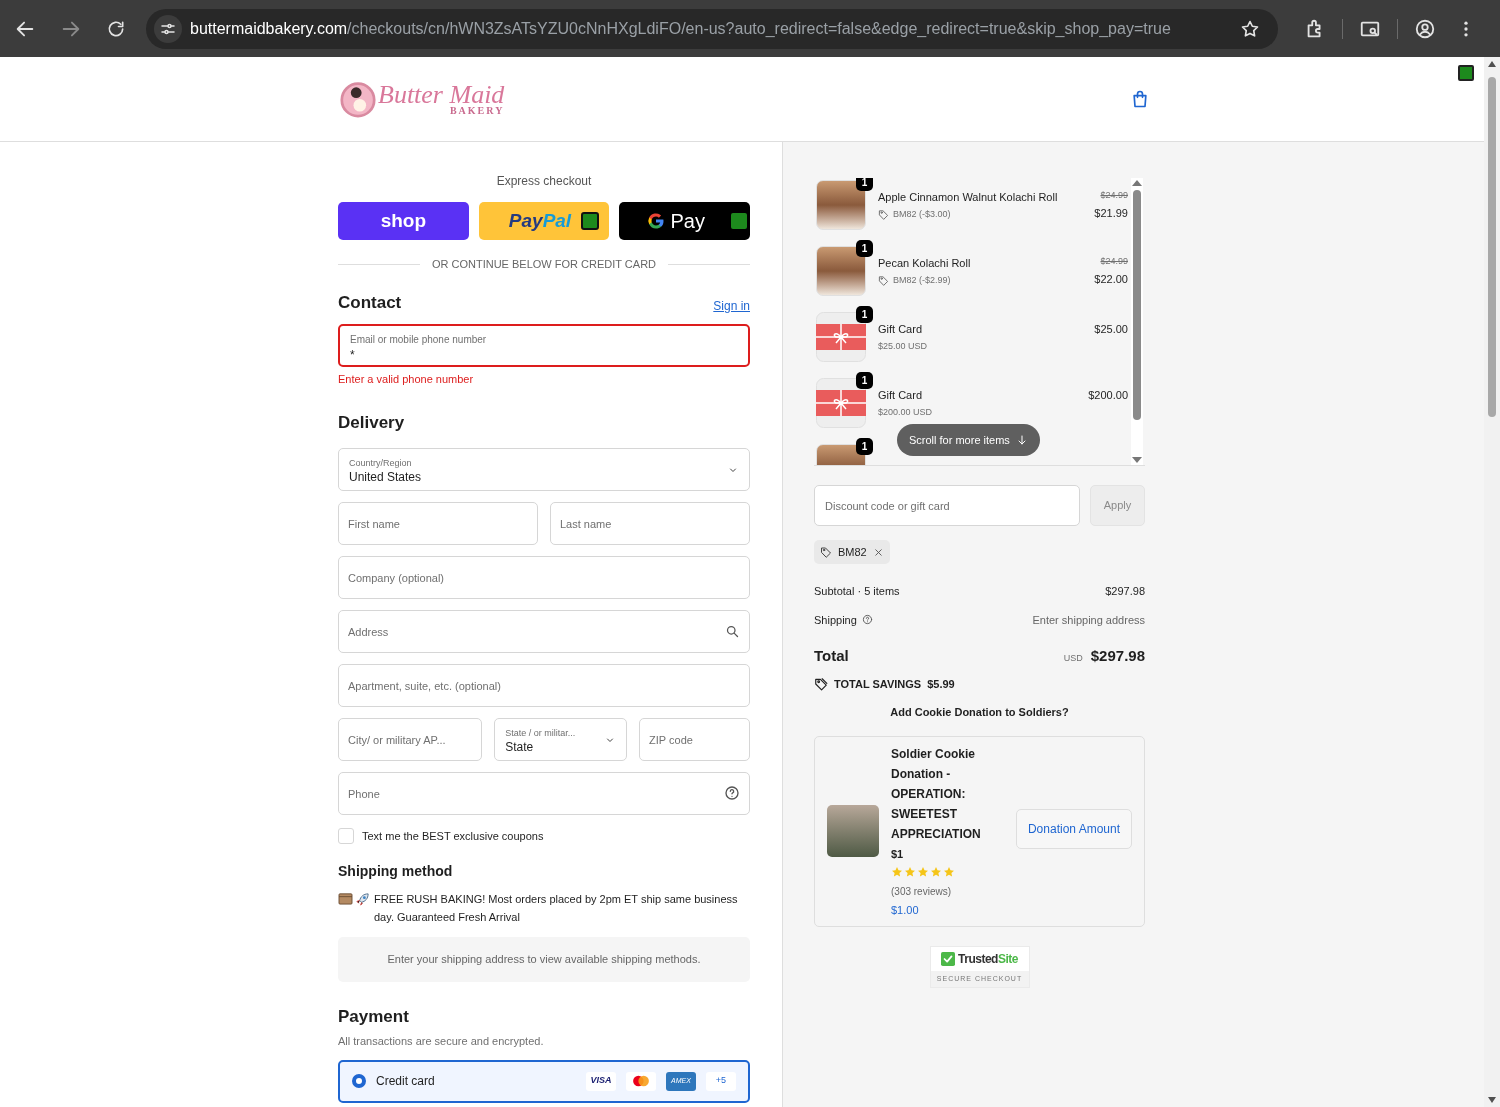  Describe the element at coordinates (721, 1081) in the screenshot. I see `more-cards-badge: +5` at that location.